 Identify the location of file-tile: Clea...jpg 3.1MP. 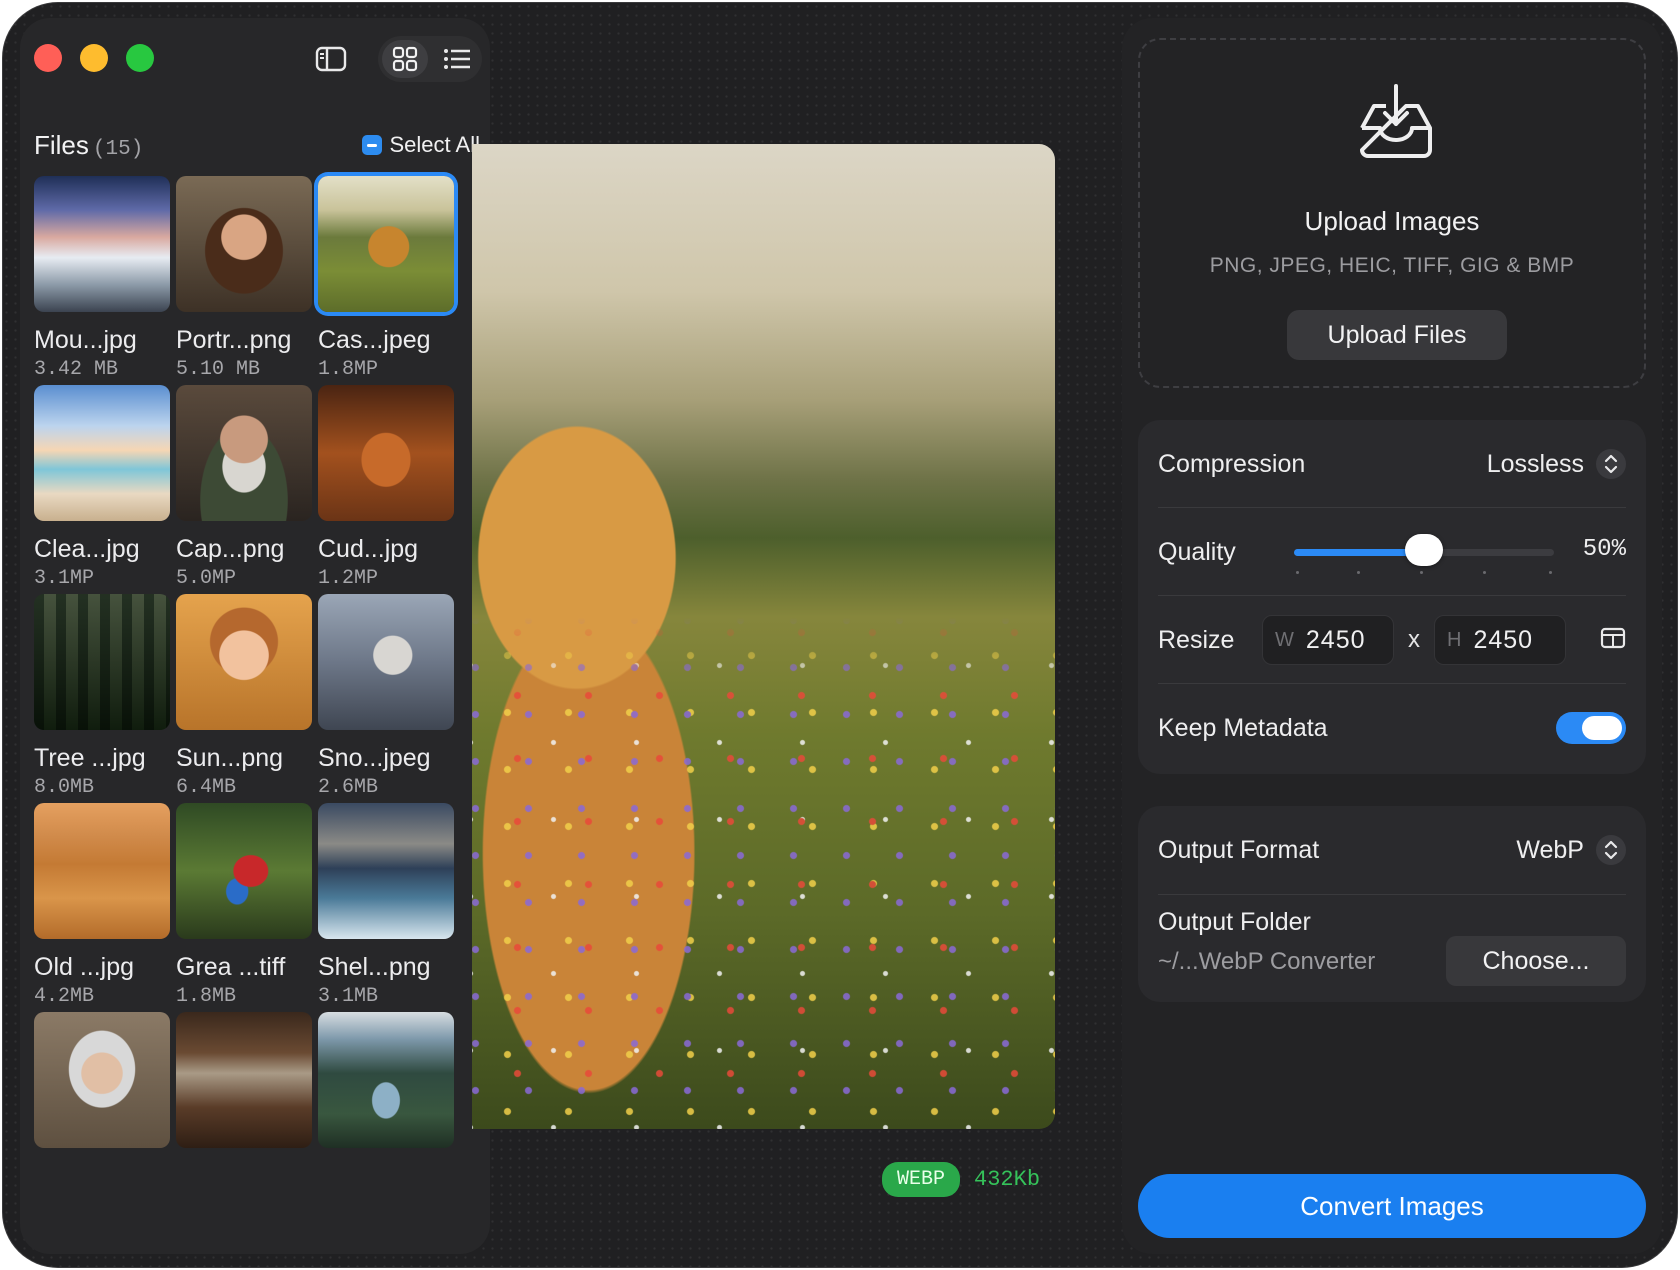
(102, 487).